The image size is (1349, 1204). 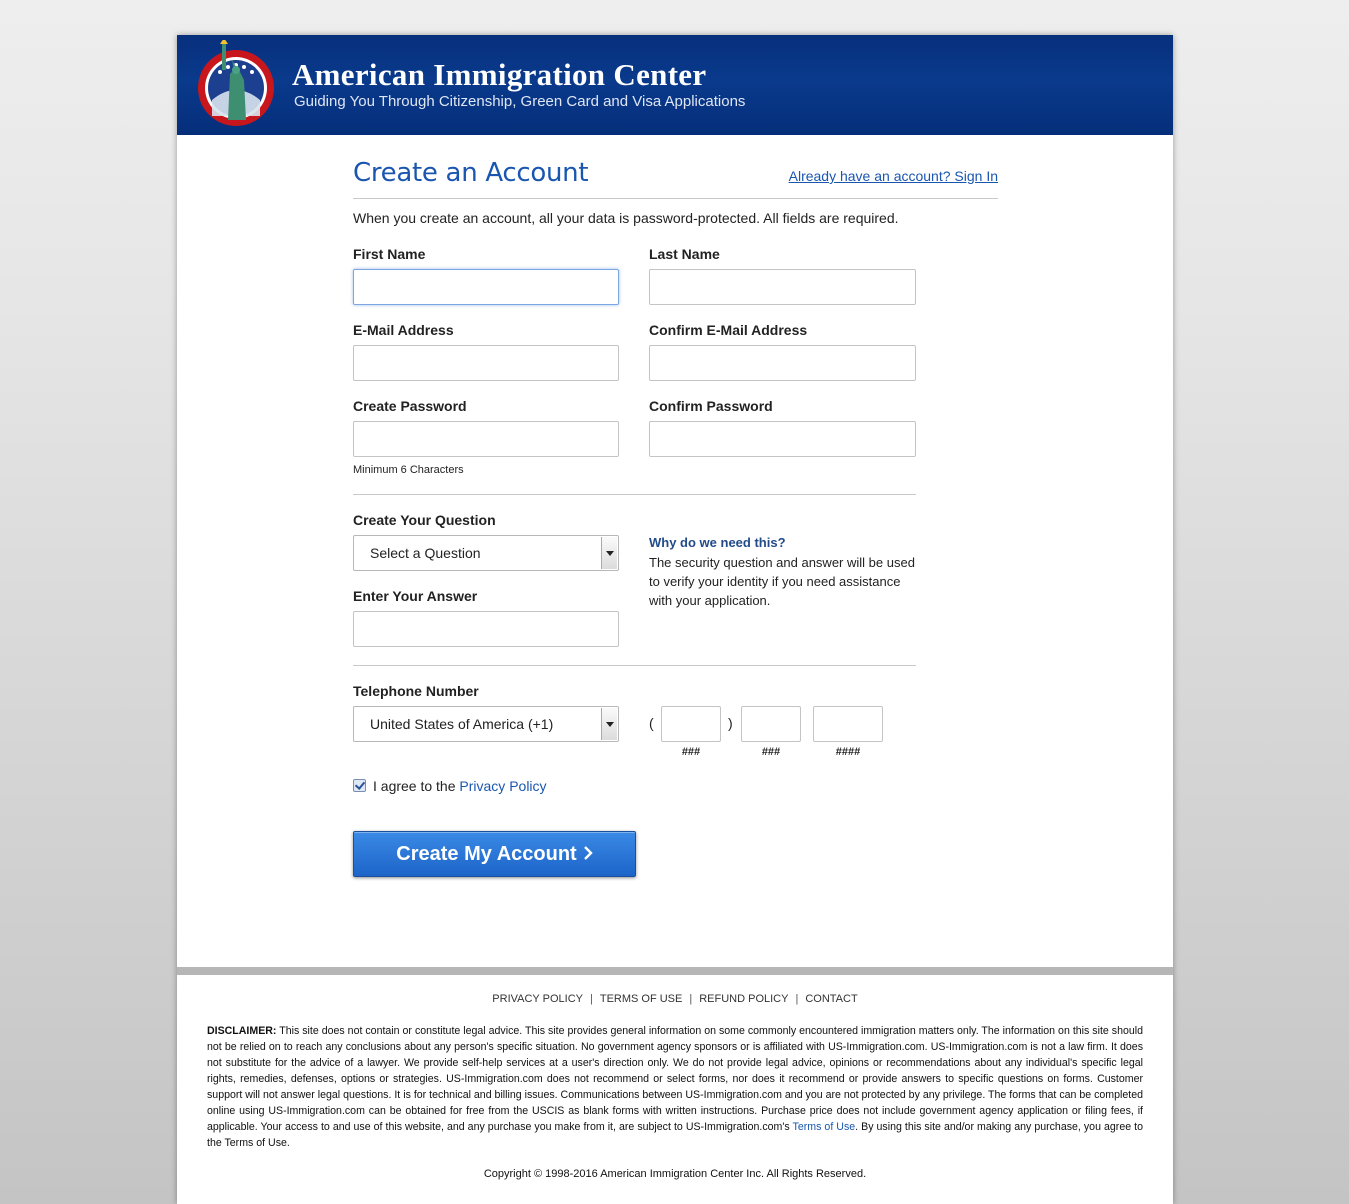 What do you see at coordinates (502, 786) in the screenshot?
I see `privacy-policy-link: Privacy Policy` at bounding box center [502, 786].